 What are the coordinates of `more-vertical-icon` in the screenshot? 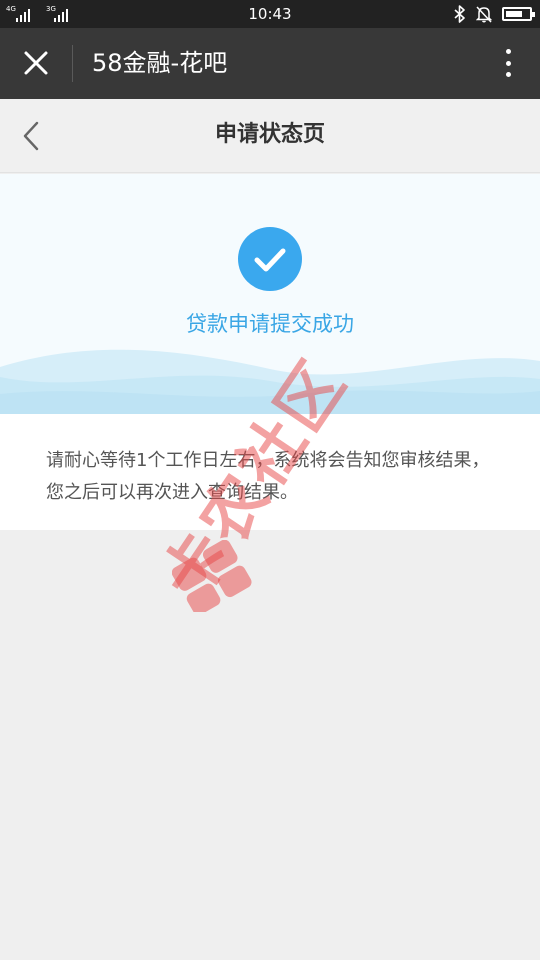 It's located at (508, 51).